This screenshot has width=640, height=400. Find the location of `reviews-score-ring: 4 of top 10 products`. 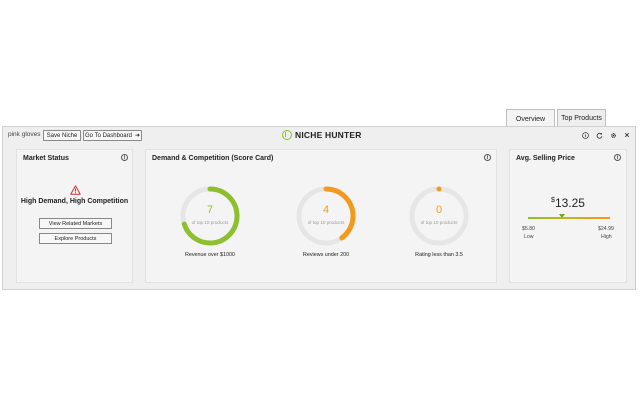

reviews-score-ring: 4 of top 10 products is located at coordinates (326, 216).